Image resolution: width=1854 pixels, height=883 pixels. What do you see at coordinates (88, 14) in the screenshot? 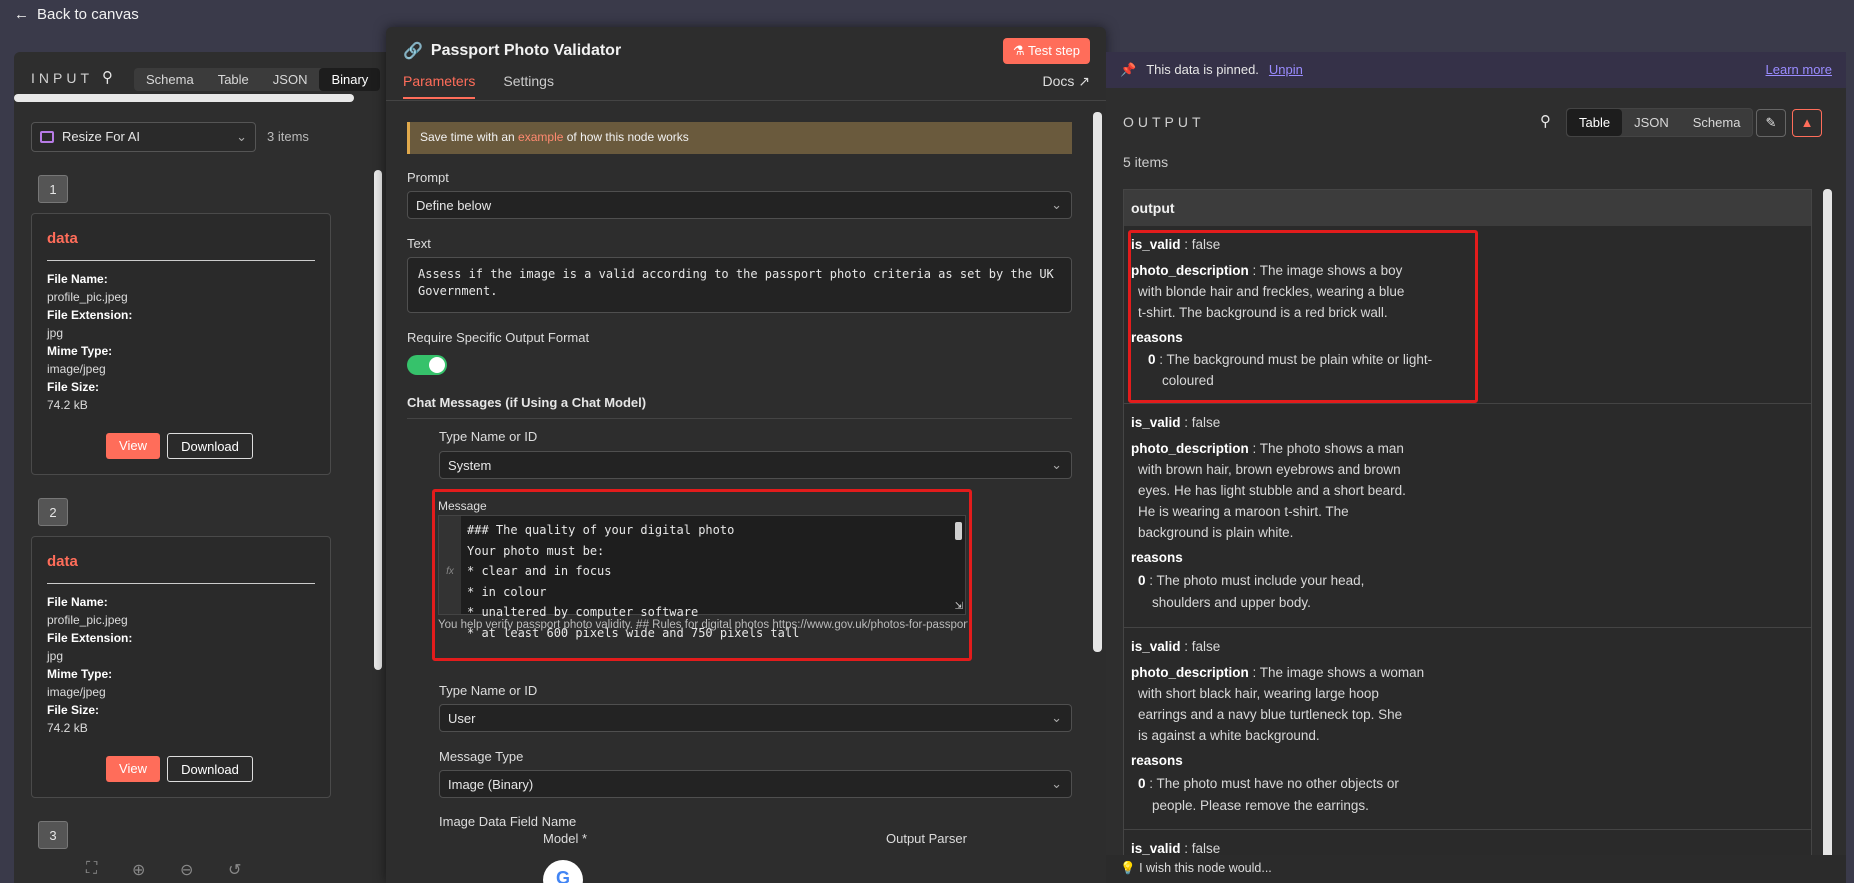
I see `back-label: Back to canvas` at bounding box center [88, 14].